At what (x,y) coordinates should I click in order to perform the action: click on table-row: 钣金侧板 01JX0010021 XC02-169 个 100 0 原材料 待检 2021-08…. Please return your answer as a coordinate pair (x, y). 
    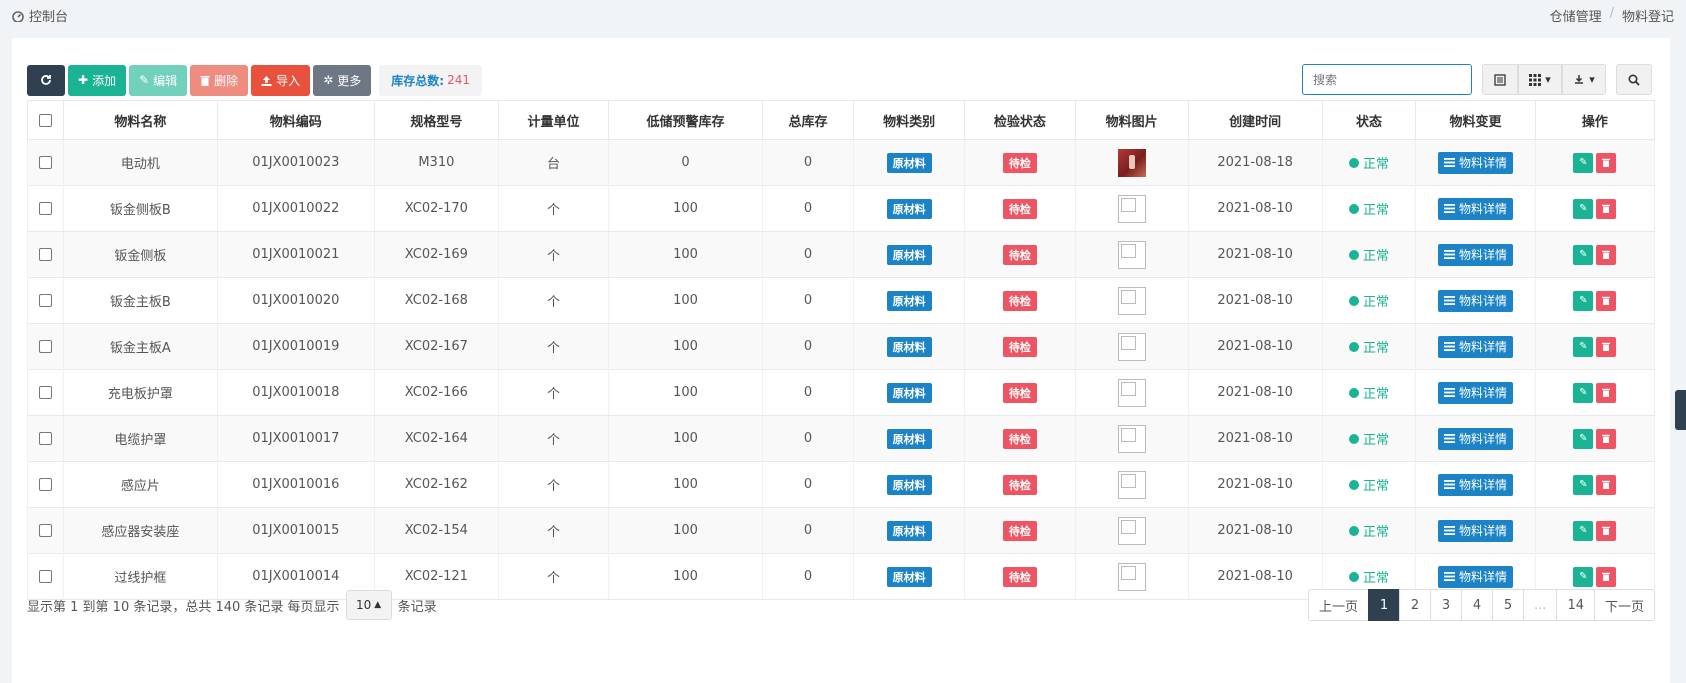
    Looking at the image, I should click on (841, 254).